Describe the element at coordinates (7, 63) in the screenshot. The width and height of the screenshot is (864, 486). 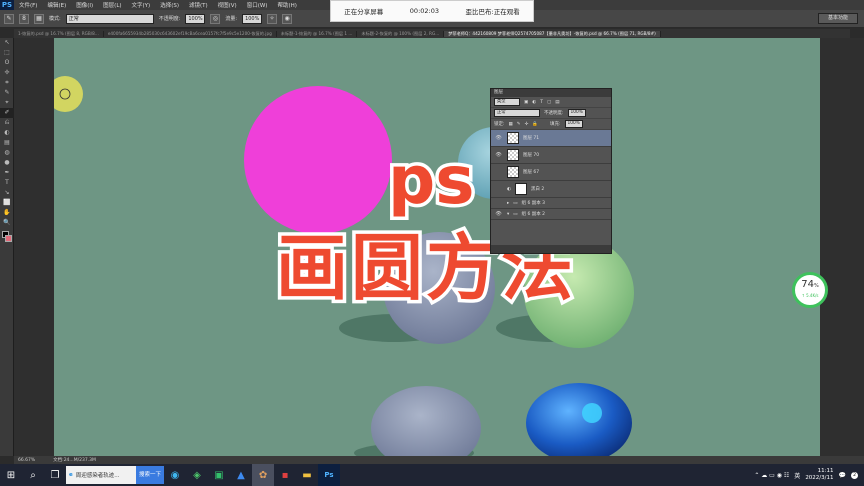
I see `lasso-tool-icon: ʘ` at that location.